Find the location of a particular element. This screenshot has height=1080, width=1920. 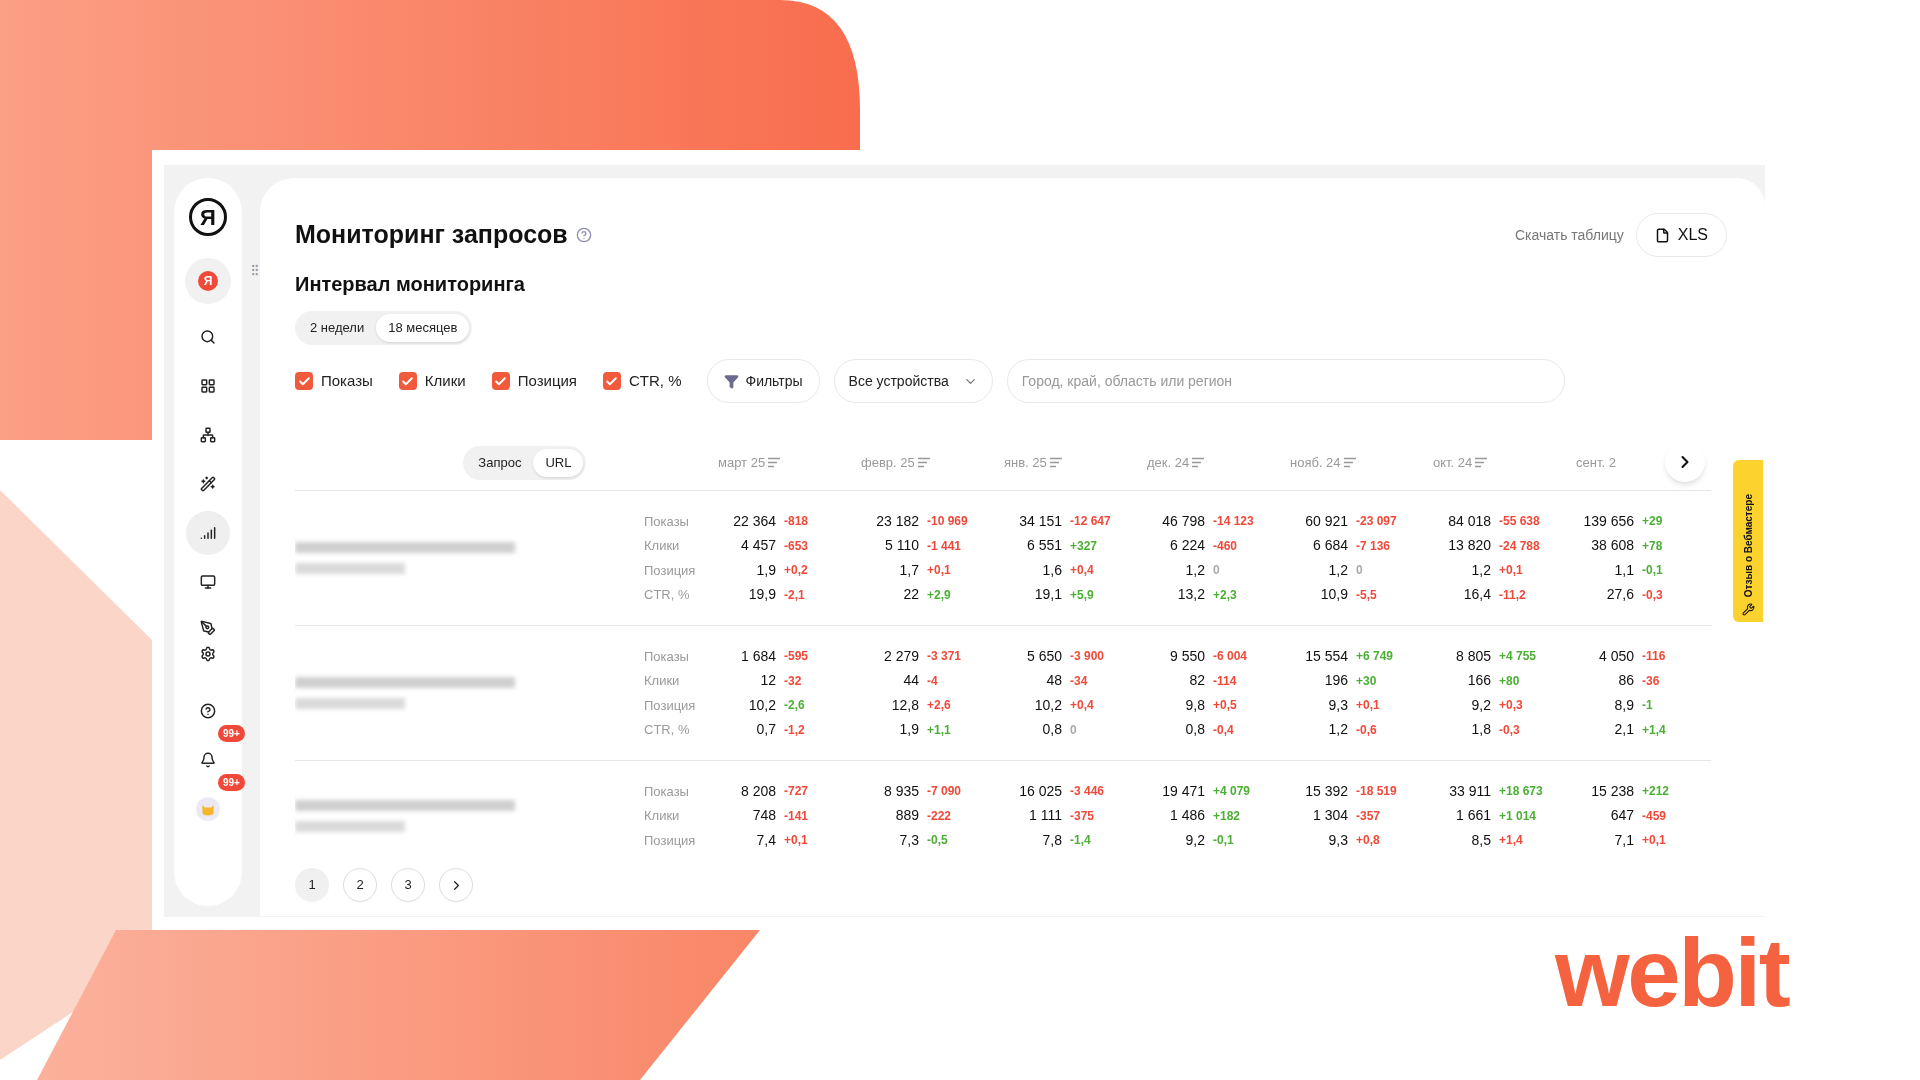

metric-value: 2 279 is located at coordinates (900, 656).